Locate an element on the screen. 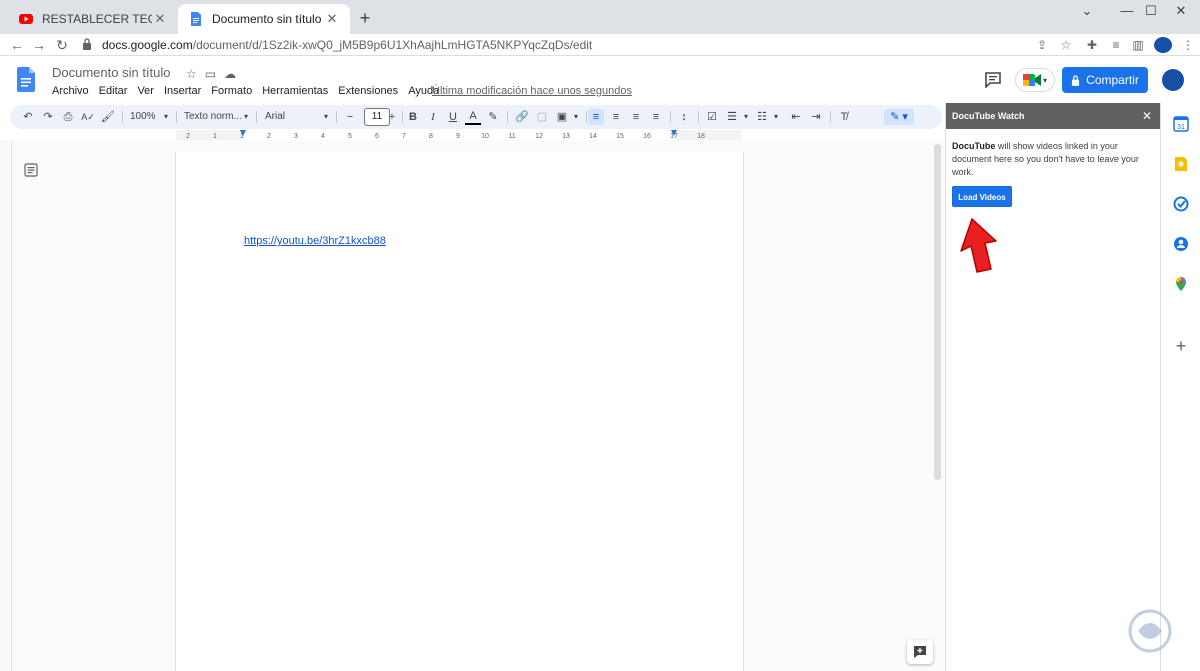 This screenshot has height=671, width=1200. tasks-icon is located at coordinates (1181, 204).